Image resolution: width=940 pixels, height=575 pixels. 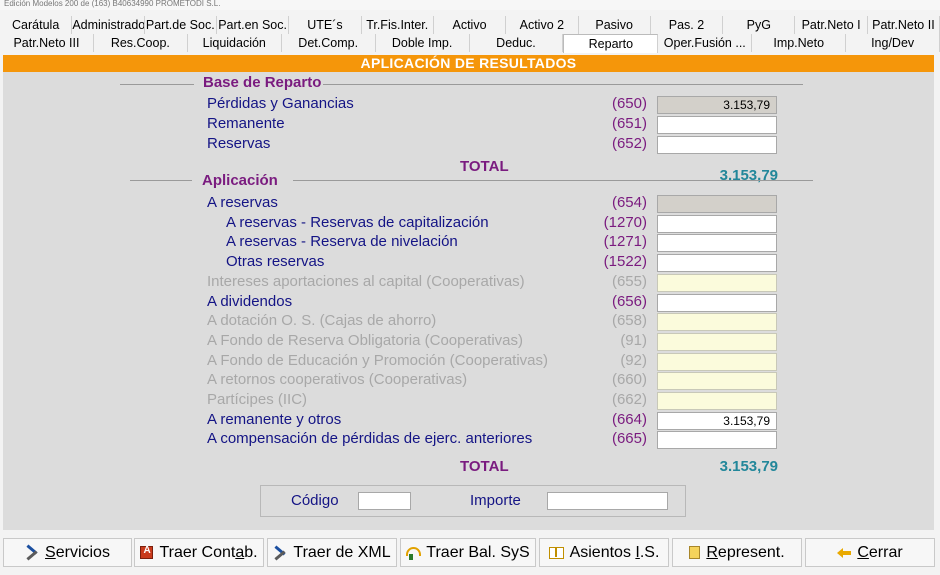 I want to click on traer-xml-button: Traer de XML, so click(x=332, y=552).